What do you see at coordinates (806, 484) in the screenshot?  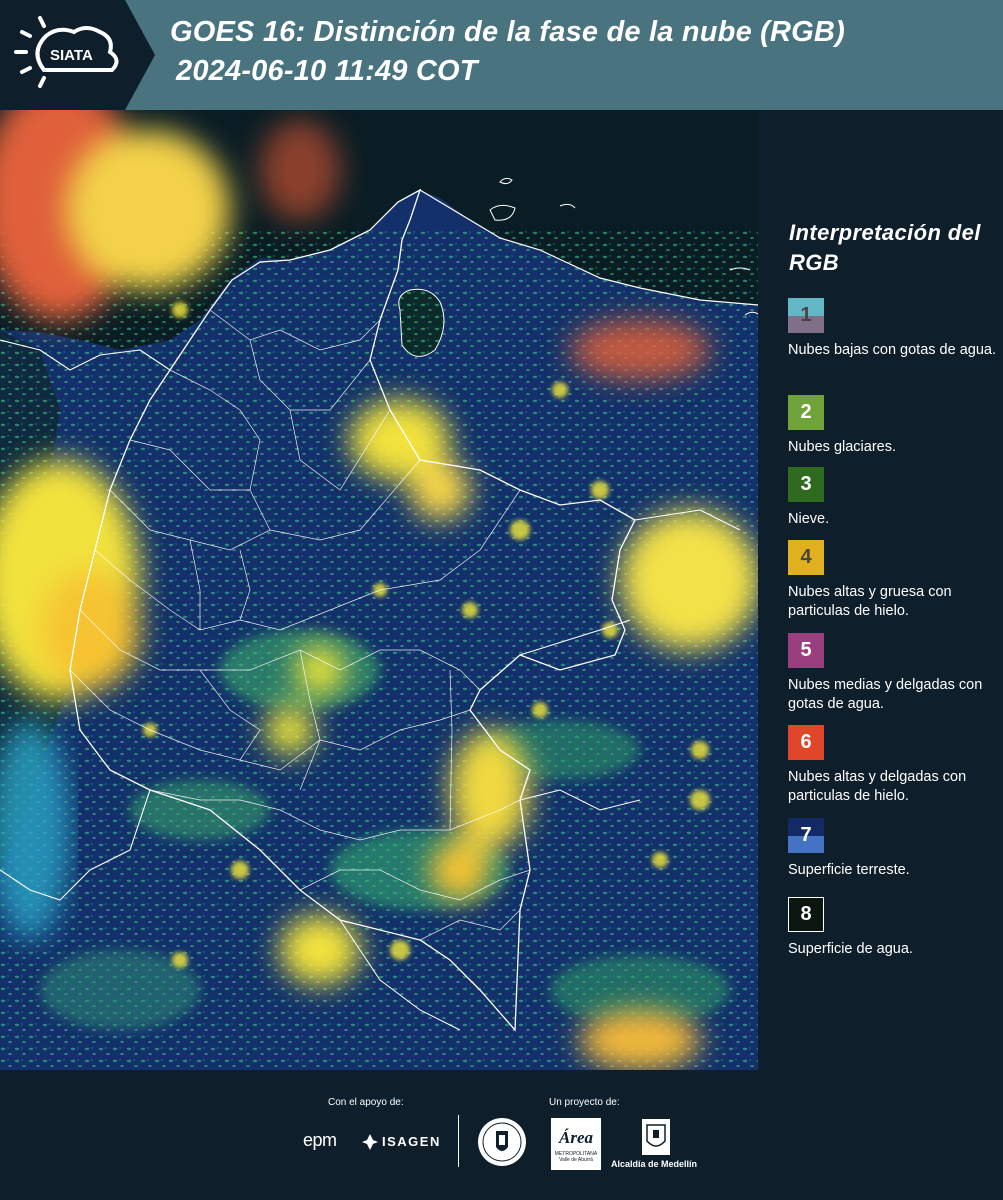 I see `legend-swatch: 3` at bounding box center [806, 484].